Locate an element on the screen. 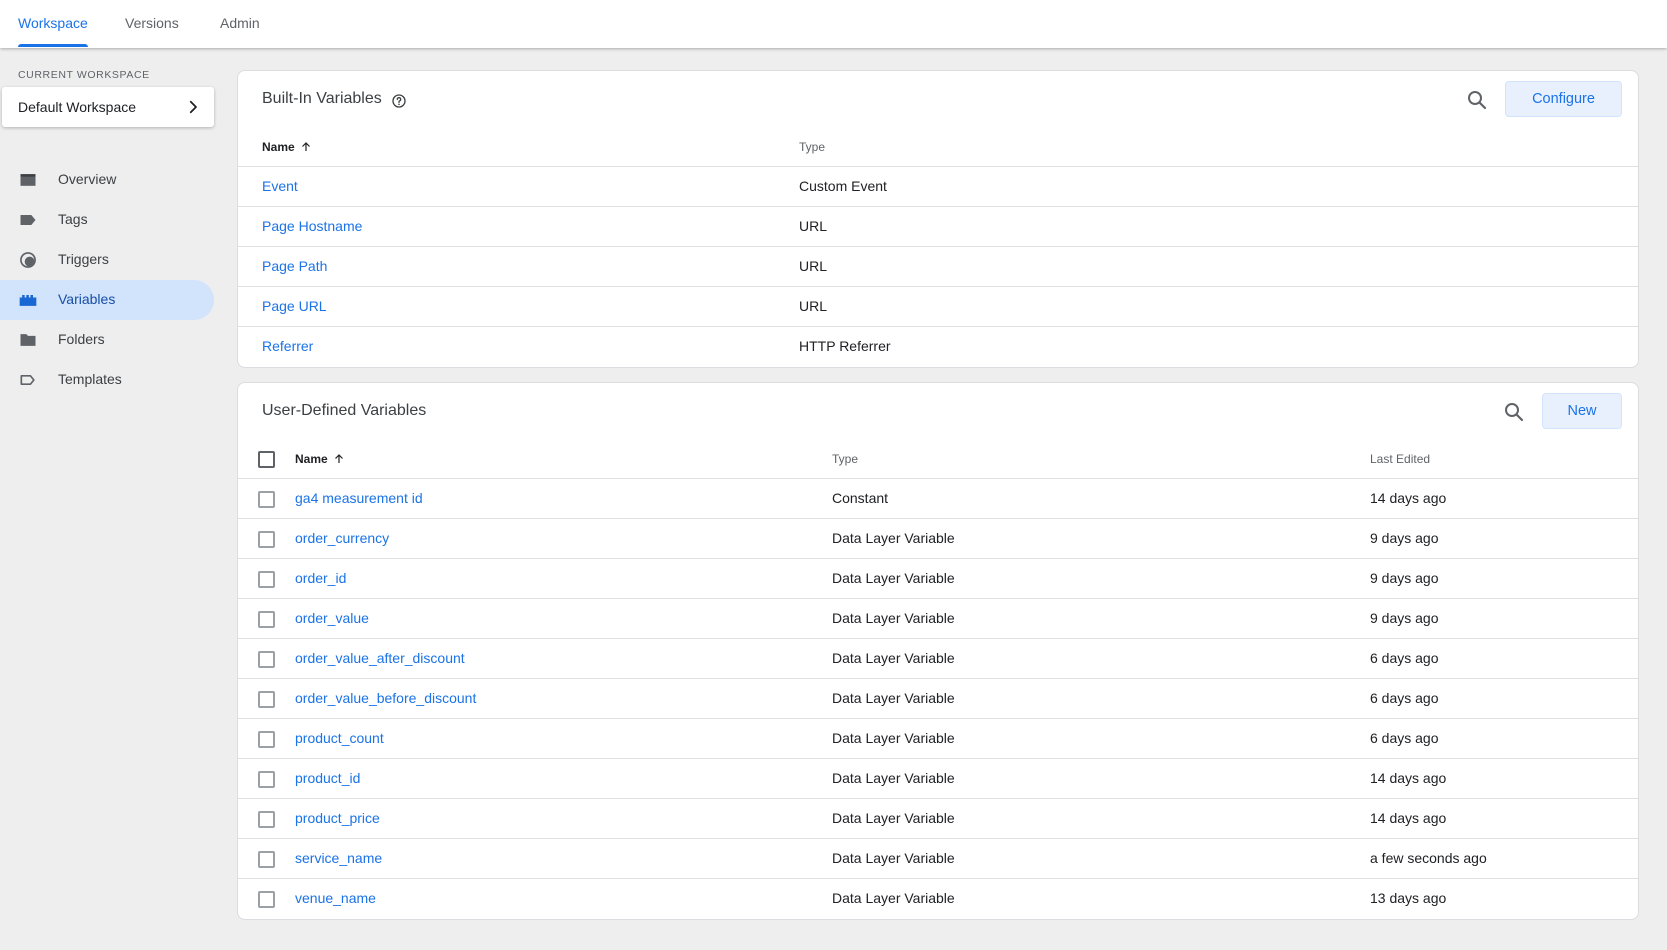  folder-icon is located at coordinates (28, 340).